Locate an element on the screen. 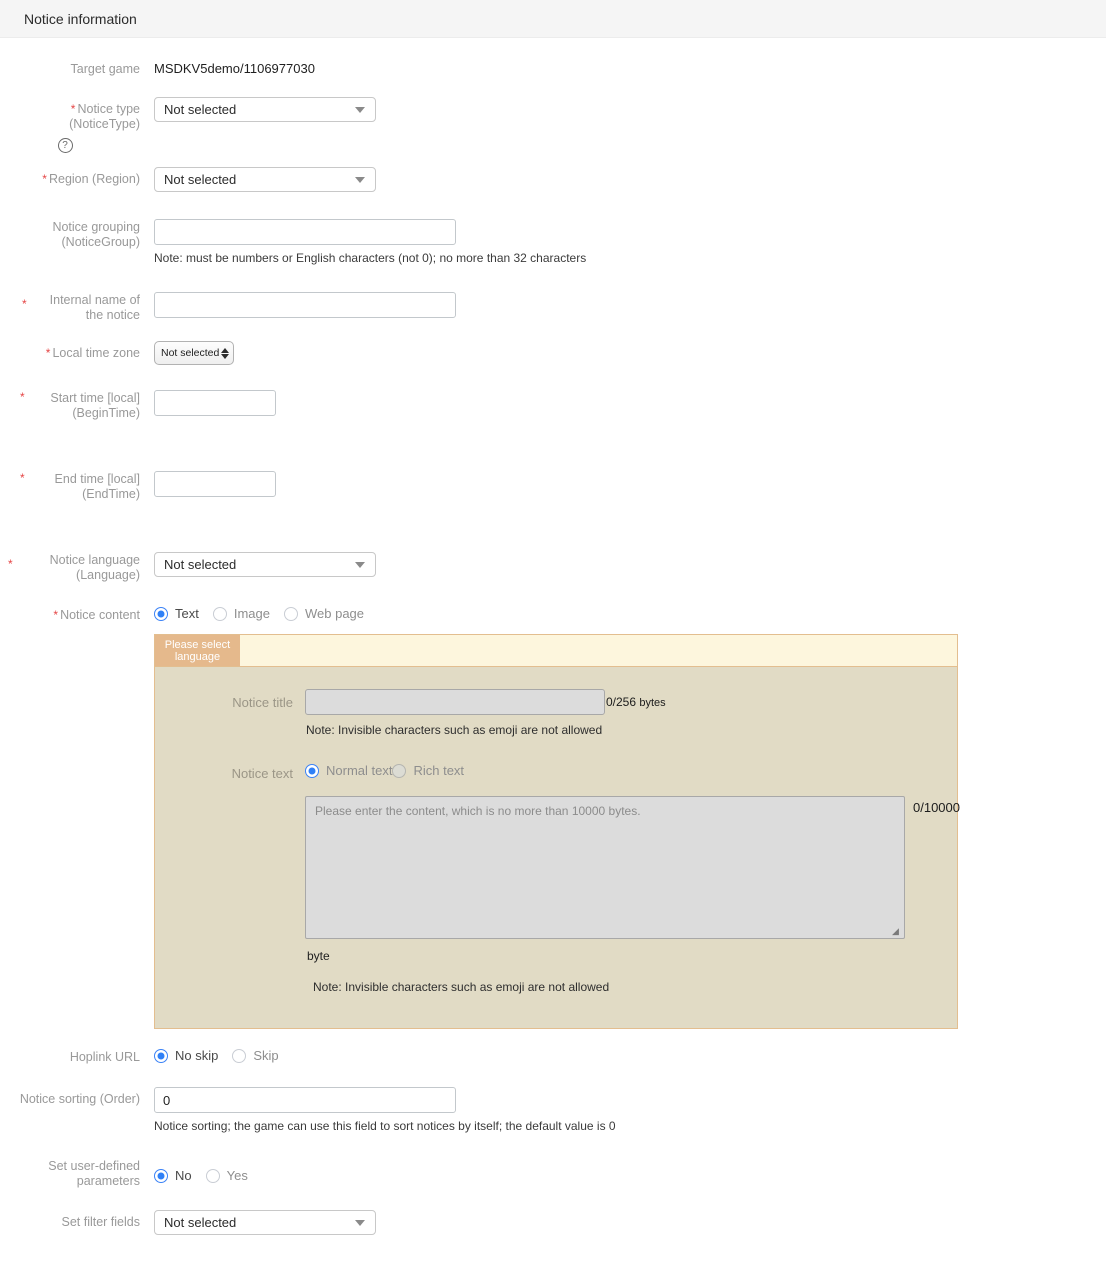 This screenshot has height=1269, width=1106. label-filter-fields: Set filter fields is located at coordinates (74, 1220).